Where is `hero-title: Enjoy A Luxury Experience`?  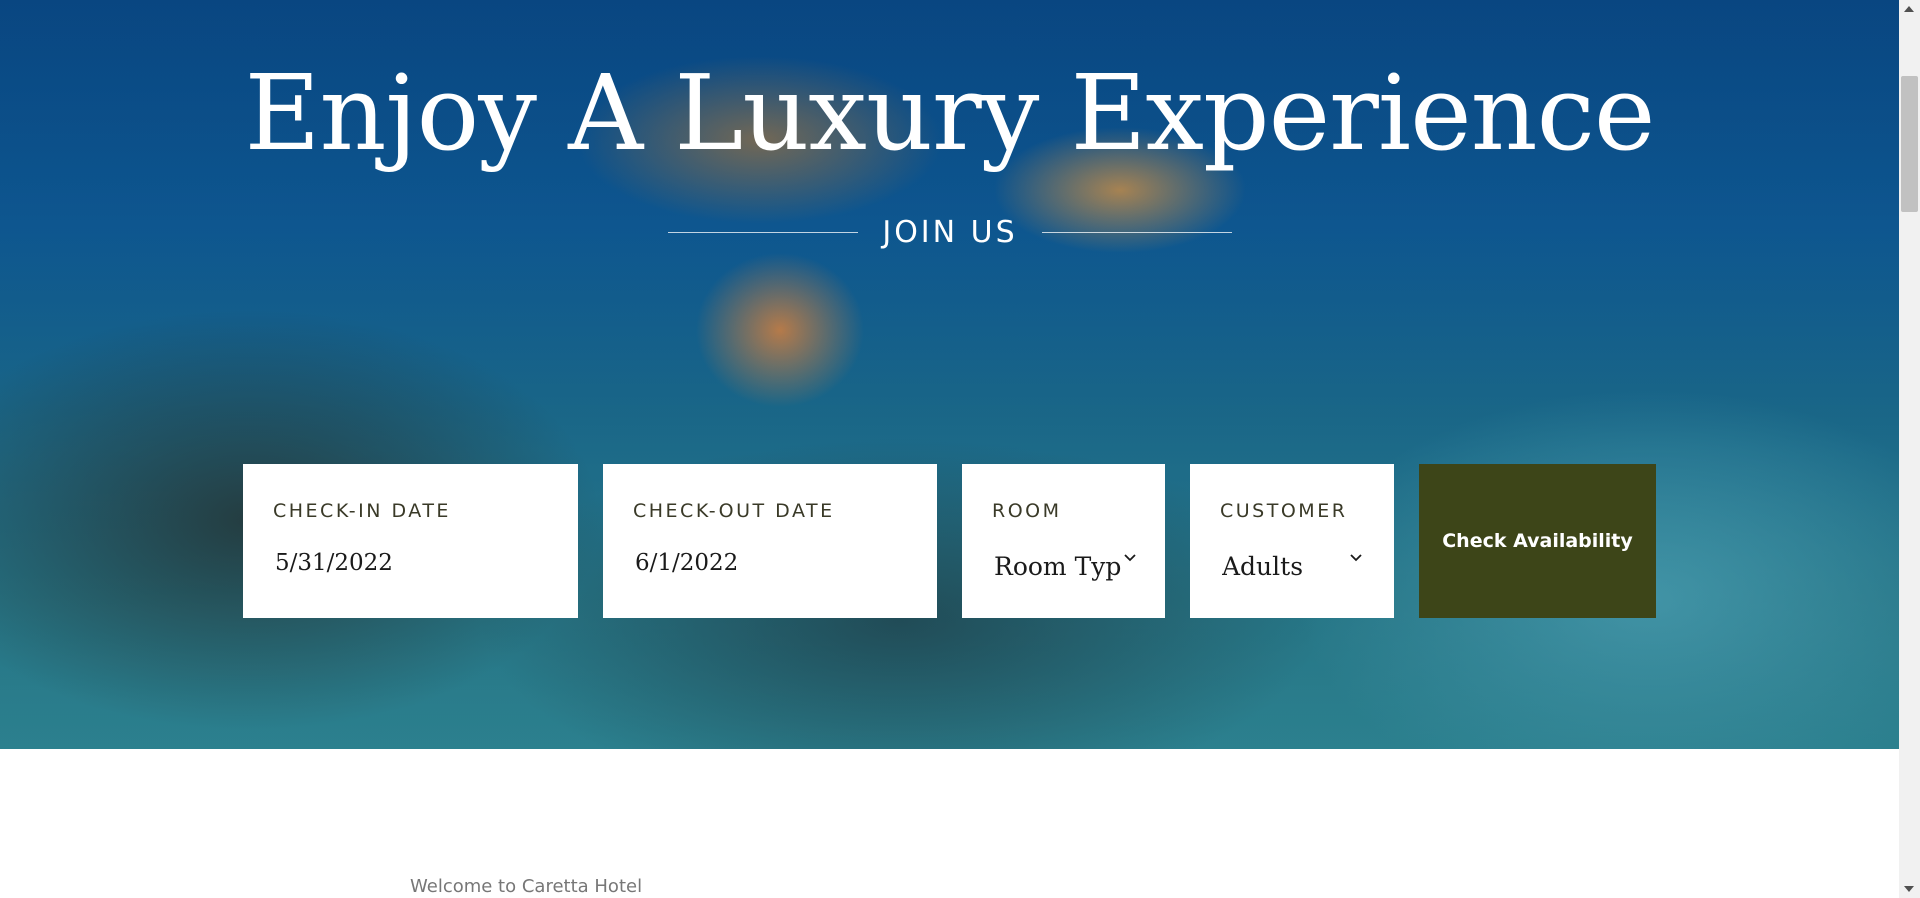
hero-title: Enjoy A Luxury Experience is located at coordinates (950, 113).